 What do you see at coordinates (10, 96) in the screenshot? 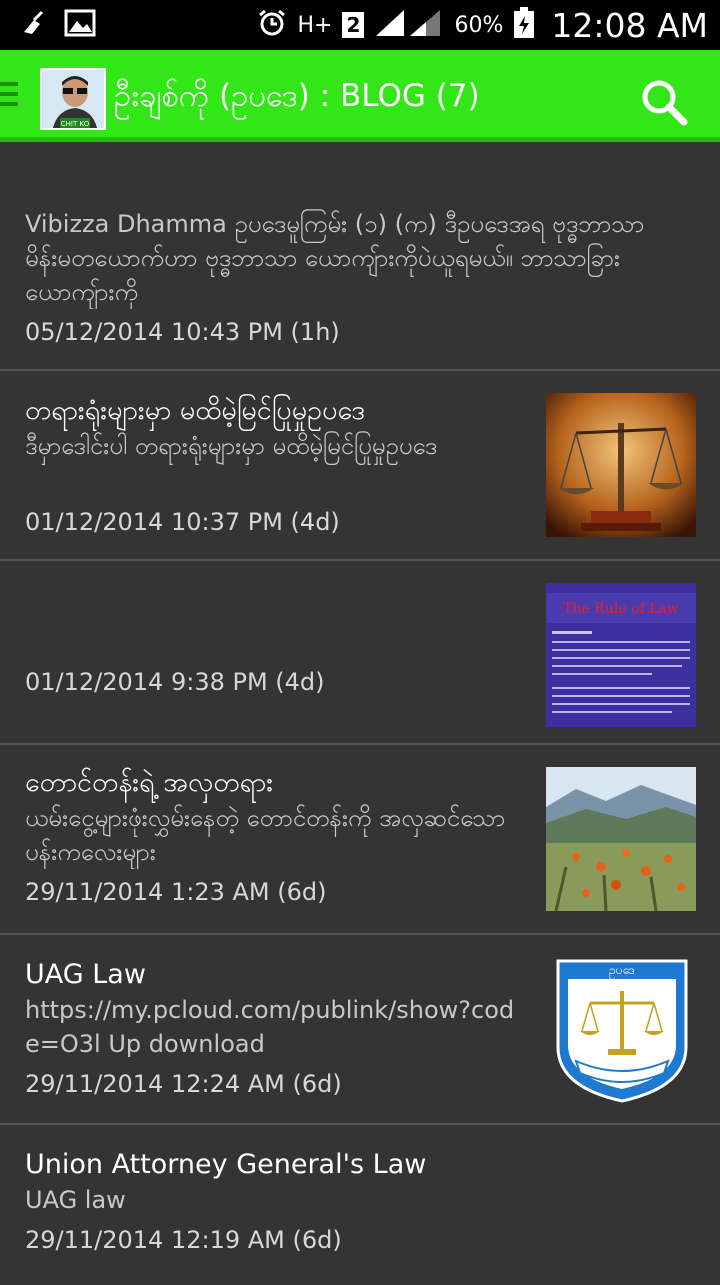
I see `menu-icon` at bounding box center [10, 96].